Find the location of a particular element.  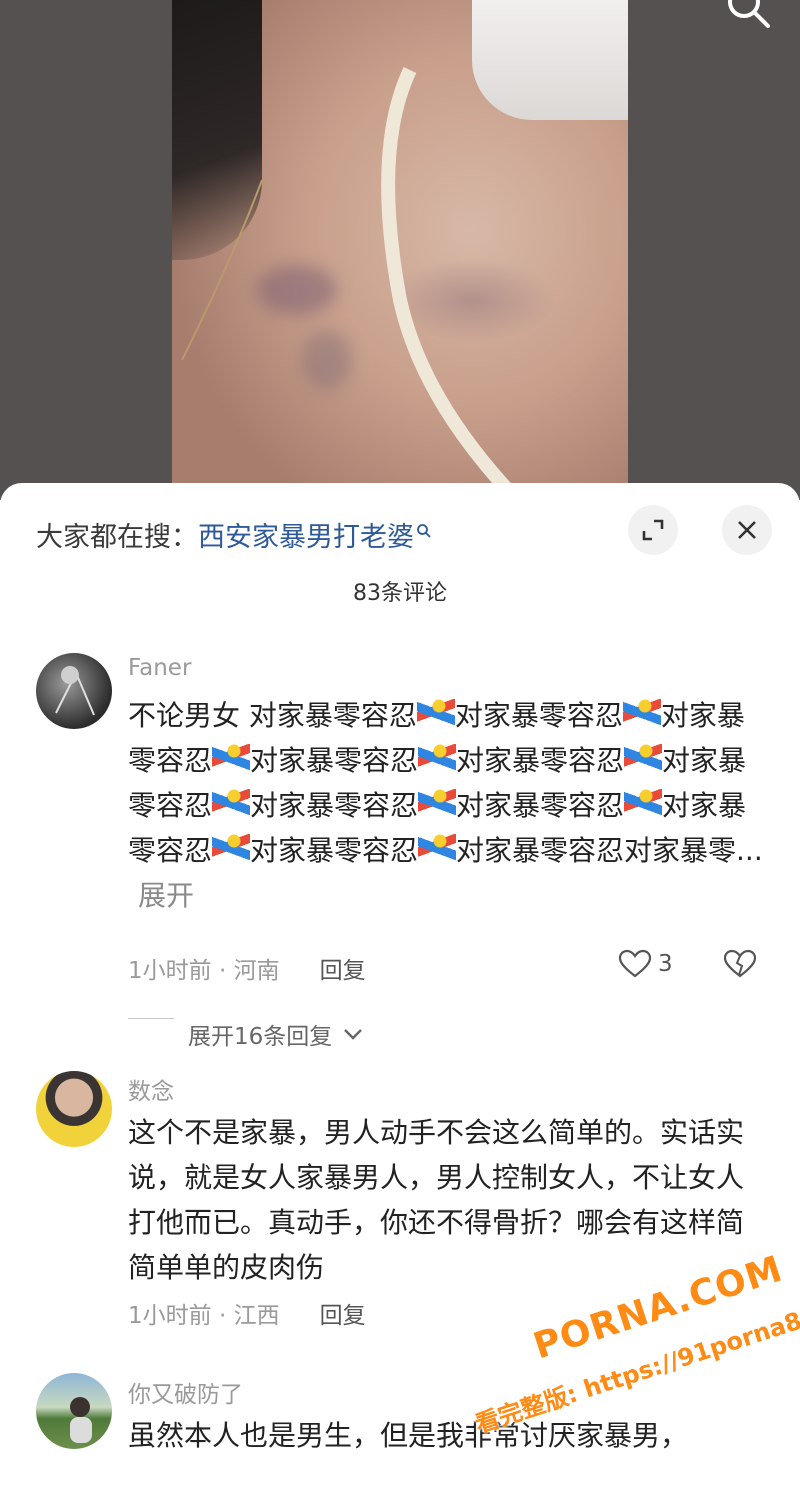

close-icon is located at coordinates (747, 530).